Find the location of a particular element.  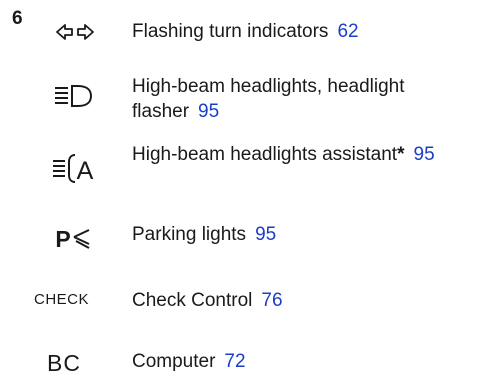

entry-text: High-beam headlights, headlight flasher is located at coordinates (268, 99).